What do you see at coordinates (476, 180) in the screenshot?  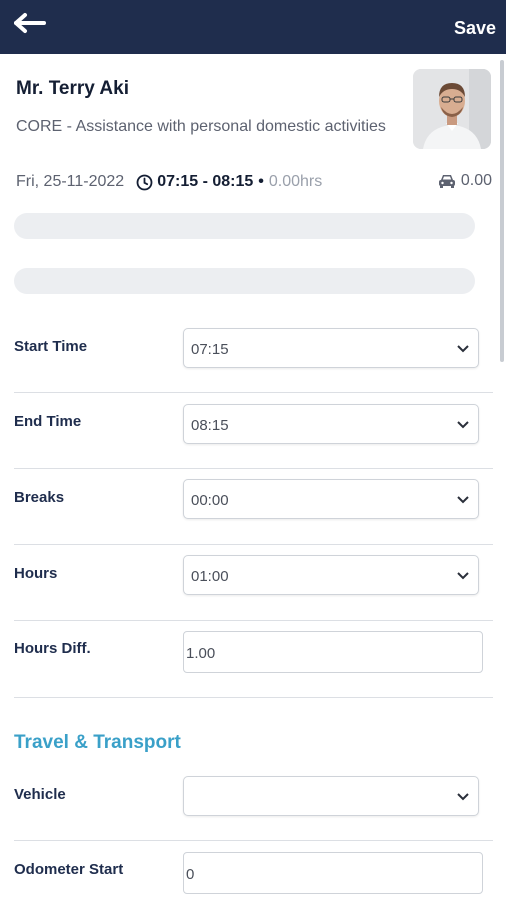 I see `travel-amount: 0.00` at bounding box center [476, 180].